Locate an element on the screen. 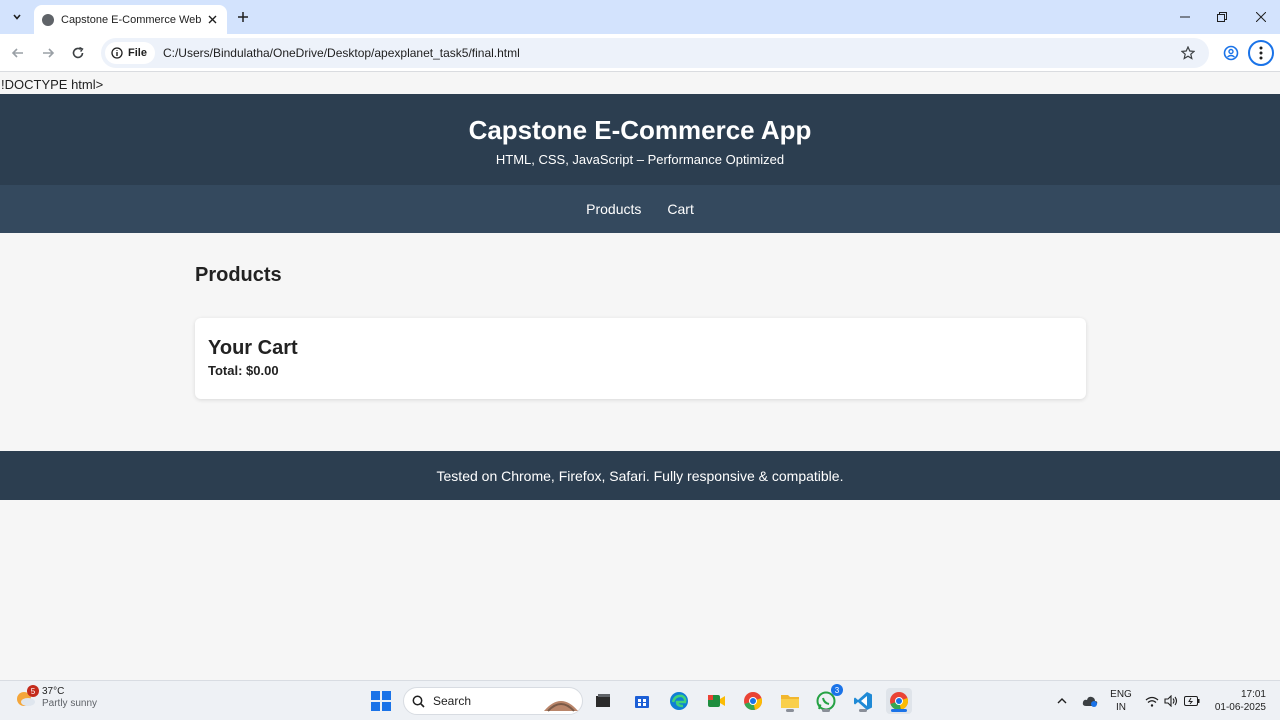 Image resolution: width=1280 pixels, height=720 pixels. search-icon is located at coordinates (418, 701).